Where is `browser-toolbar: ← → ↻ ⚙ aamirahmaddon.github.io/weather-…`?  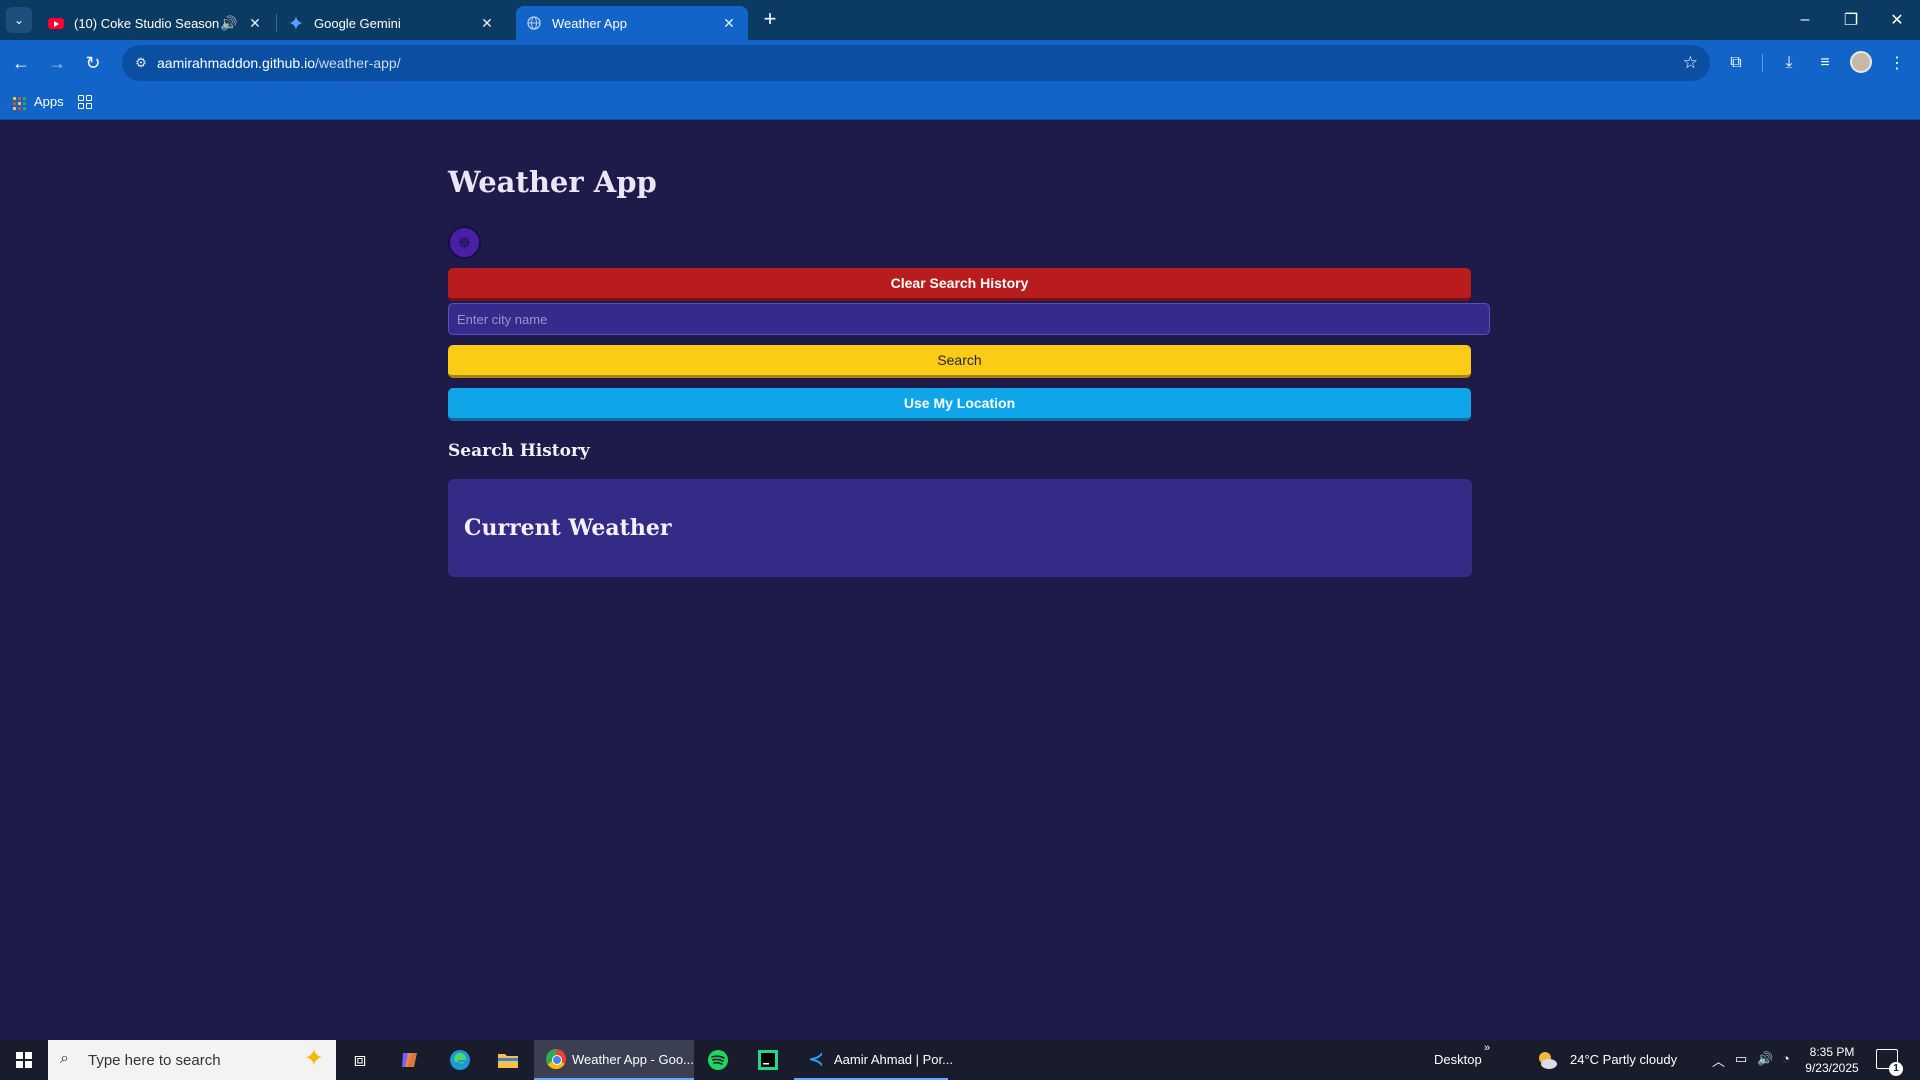 browser-toolbar: ← → ↻ ⚙ aamirahmaddon.github.io/weather-… is located at coordinates (960, 63).